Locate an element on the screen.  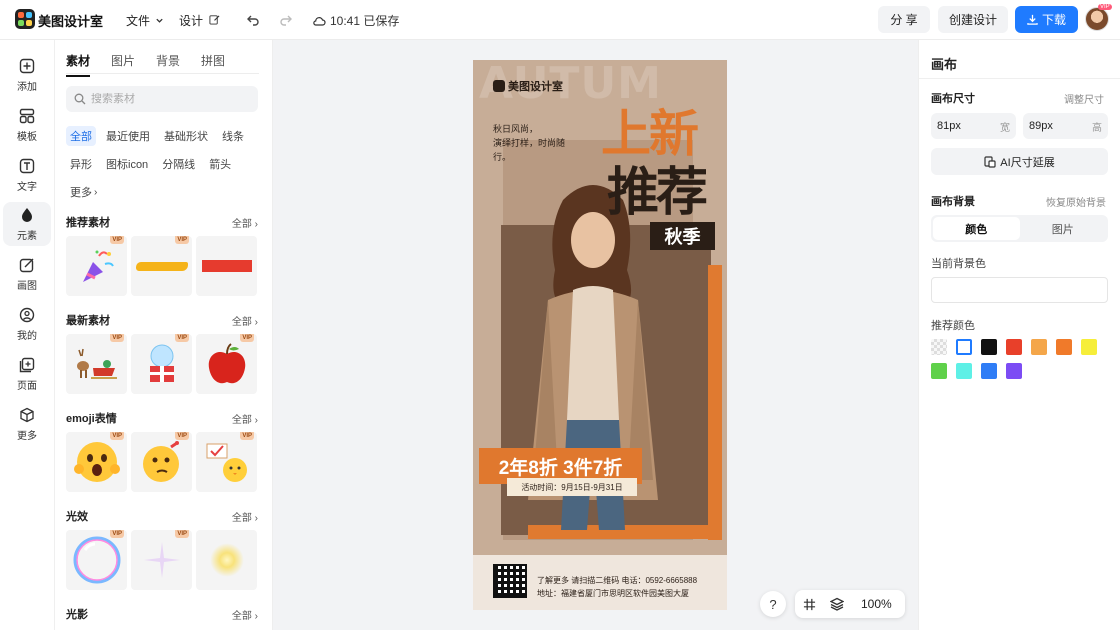
swatch-yellow is located at coordinates (1089, 347).